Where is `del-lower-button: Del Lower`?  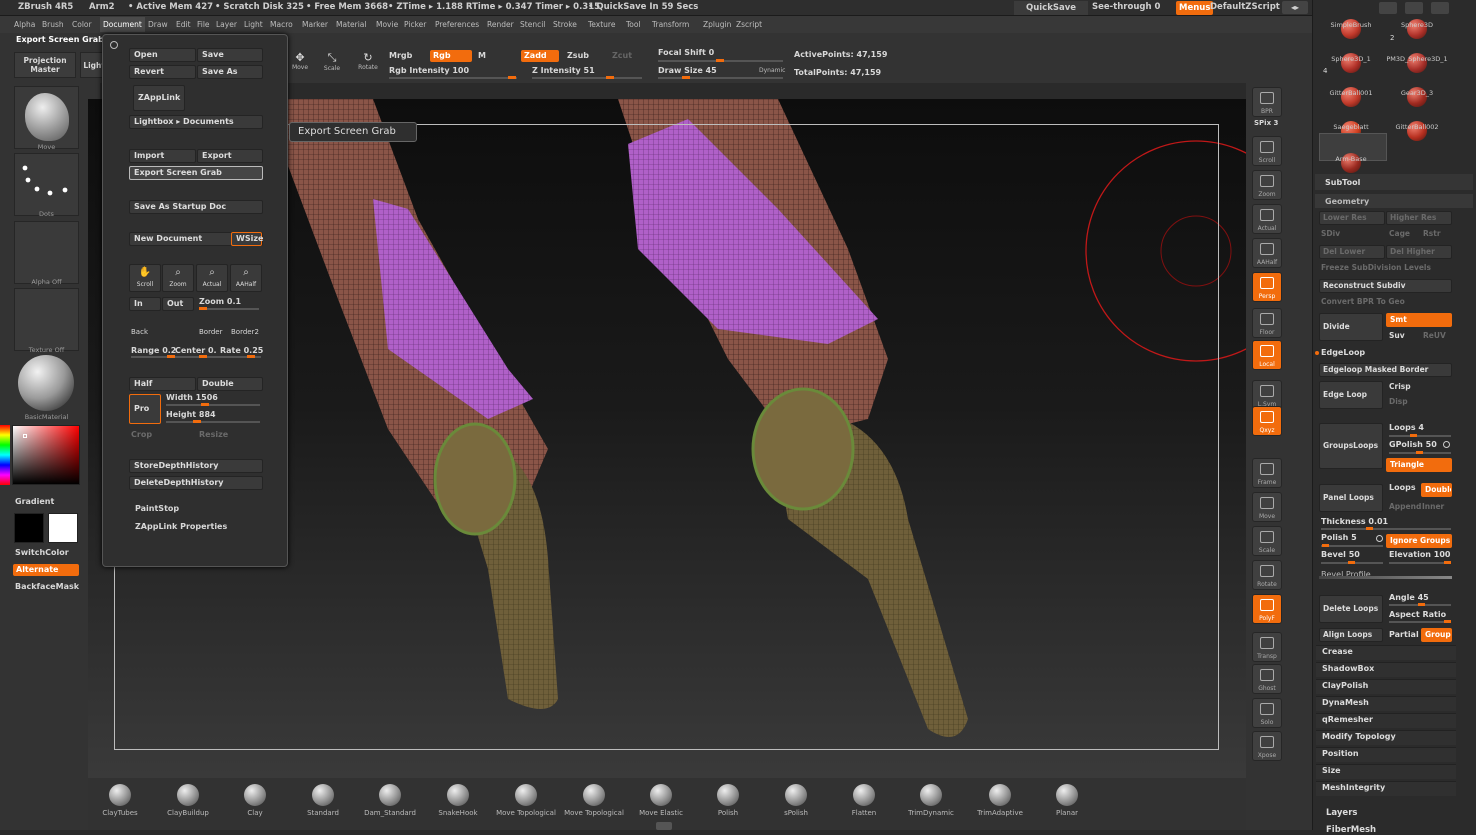 del-lower-button: Del Lower is located at coordinates (1352, 252).